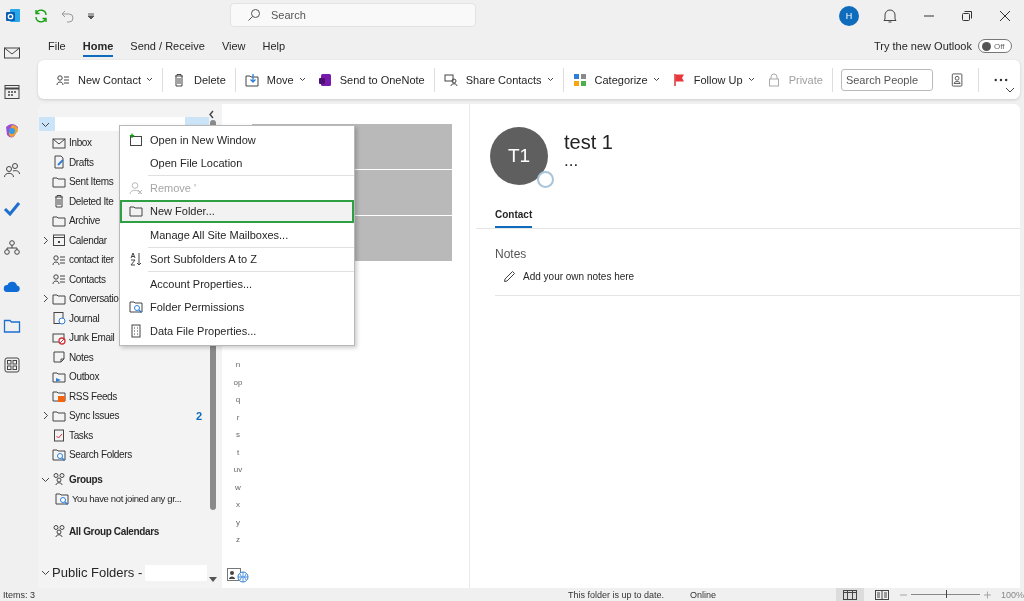 The image size is (1024, 601). What do you see at coordinates (237, 163) in the screenshot?
I see `menu-item: Open File Location` at bounding box center [237, 163].